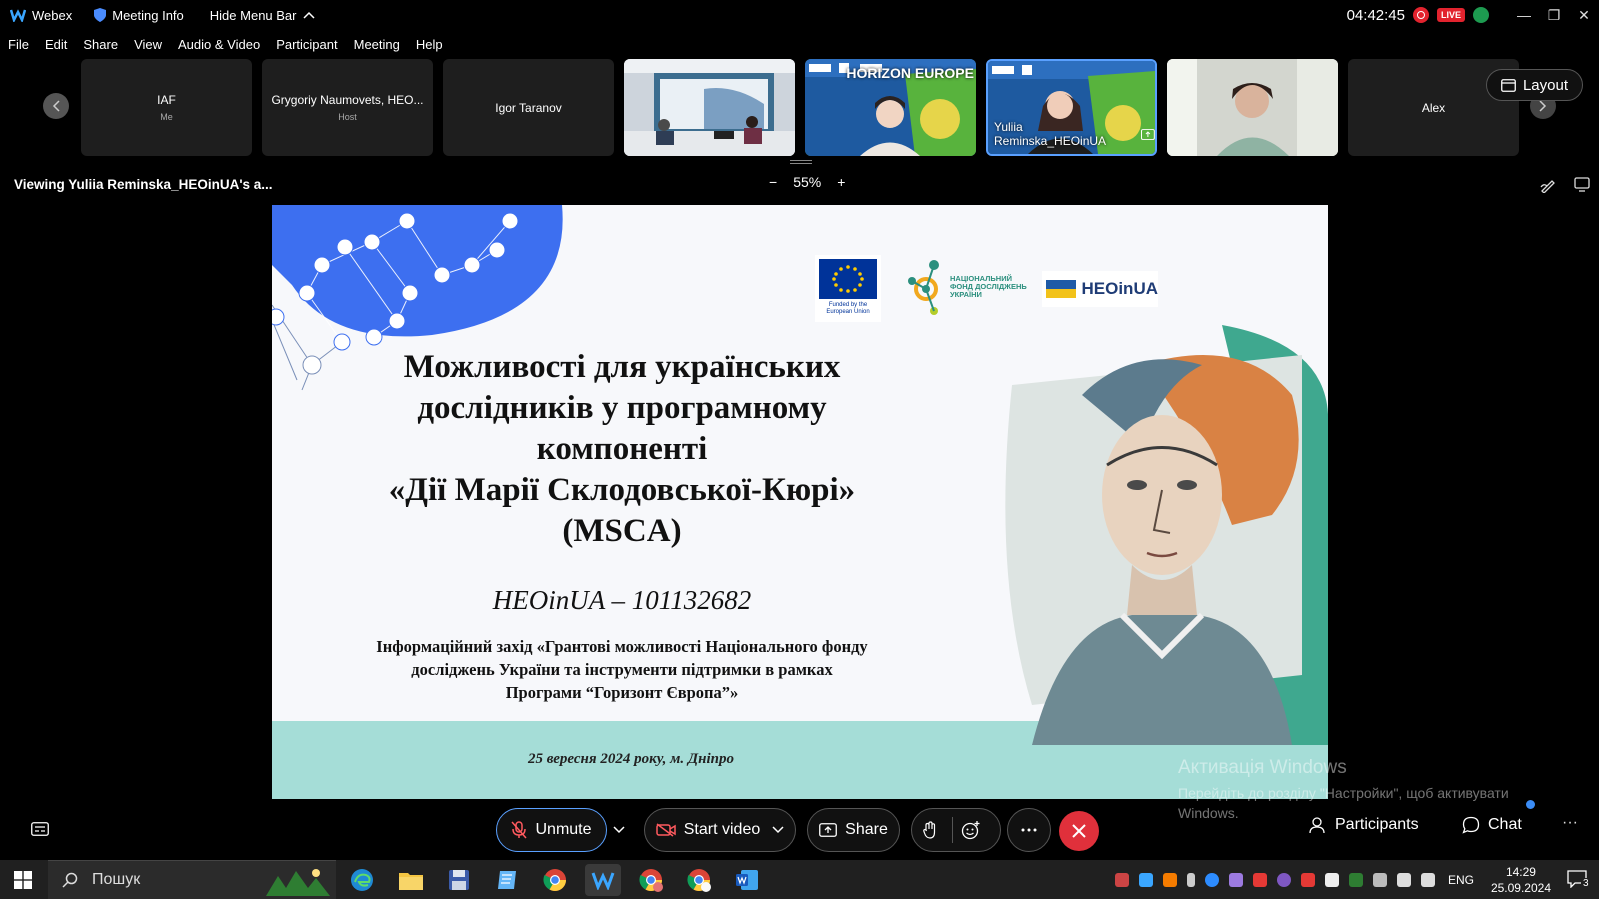 The width and height of the screenshot is (1599, 899). What do you see at coordinates (622, 600) in the screenshot?
I see `project-code: HEOinUA – 101132682` at bounding box center [622, 600].